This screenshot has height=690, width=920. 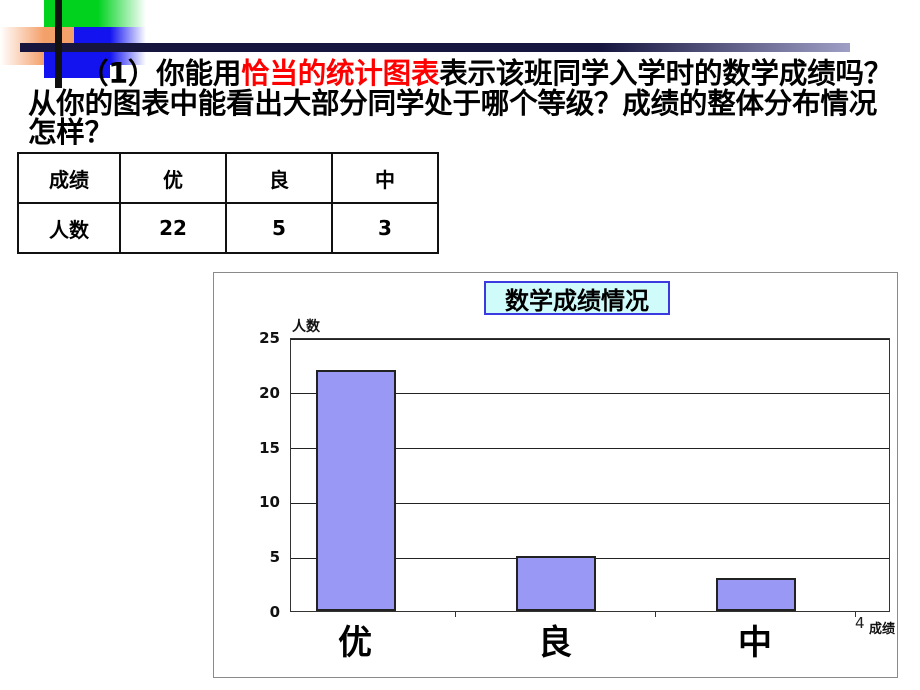 I want to click on y-axis-tick-label: 10, so click(x=269, y=502).